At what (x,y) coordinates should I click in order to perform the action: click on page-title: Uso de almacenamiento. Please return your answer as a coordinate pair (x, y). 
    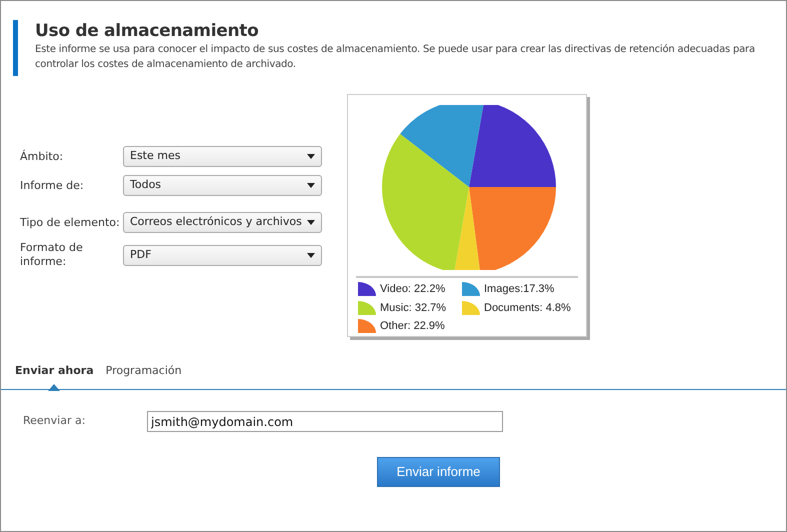
    Looking at the image, I should click on (147, 31).